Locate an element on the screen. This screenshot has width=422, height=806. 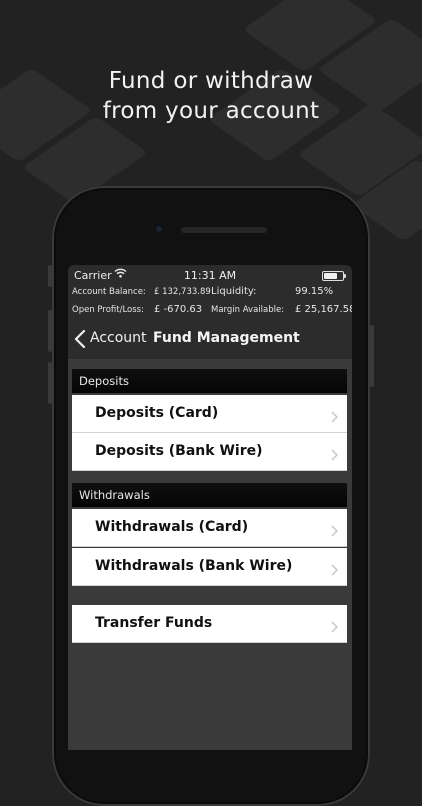
back-button: Account is located at coordinates (118, 338).